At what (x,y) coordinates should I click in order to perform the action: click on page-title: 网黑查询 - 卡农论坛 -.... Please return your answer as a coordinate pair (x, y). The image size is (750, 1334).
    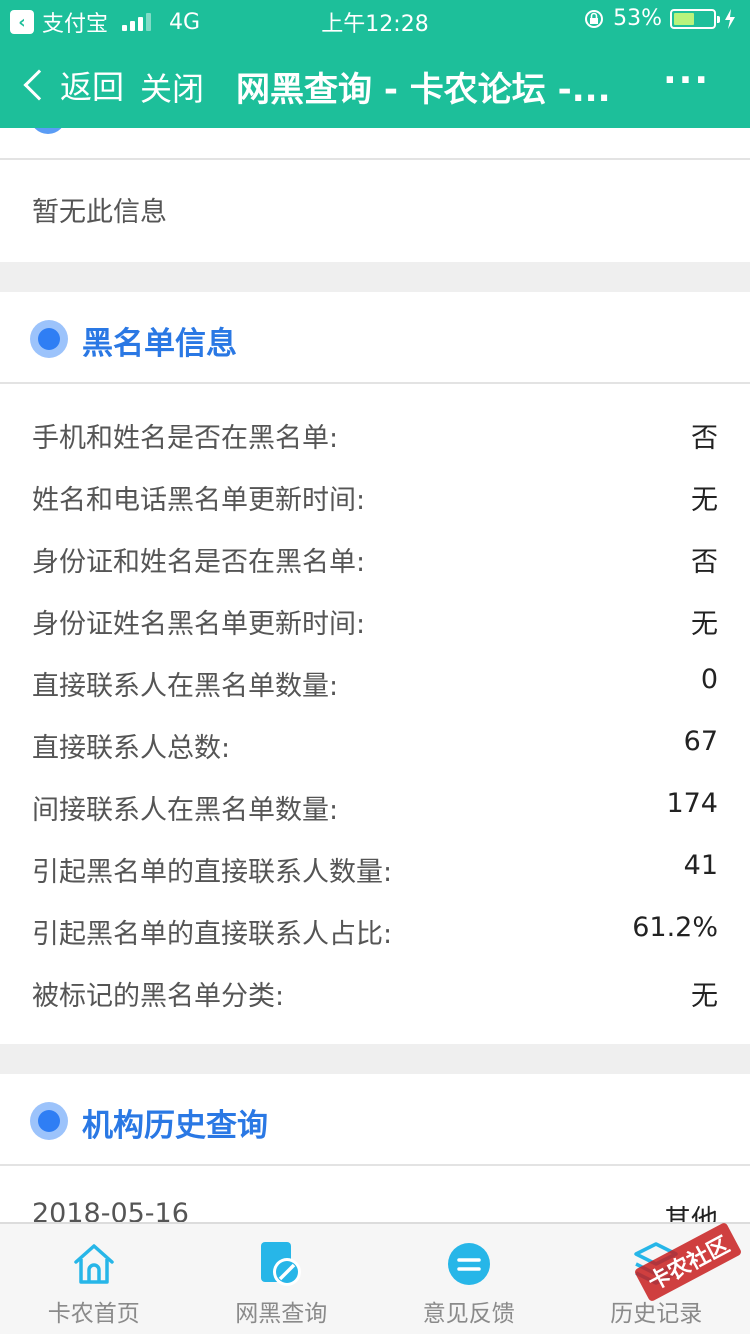
    Looking at the image, I should click on (423, 90).